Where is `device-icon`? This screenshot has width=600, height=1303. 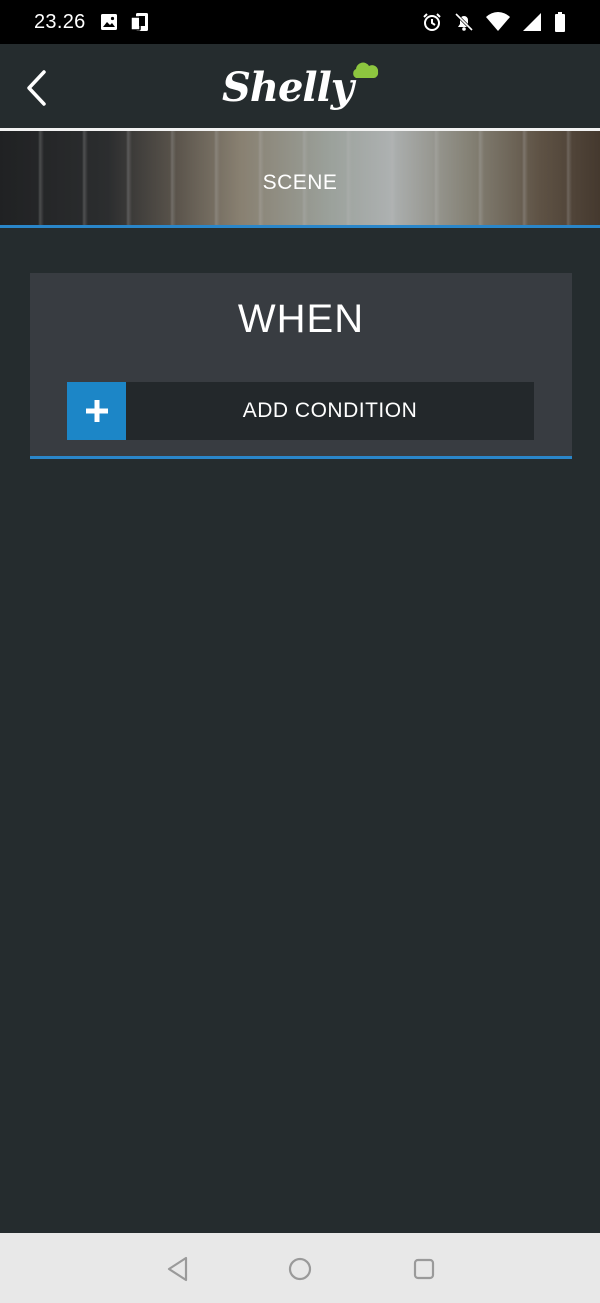 device-icon is located at coordinates (141, 22).